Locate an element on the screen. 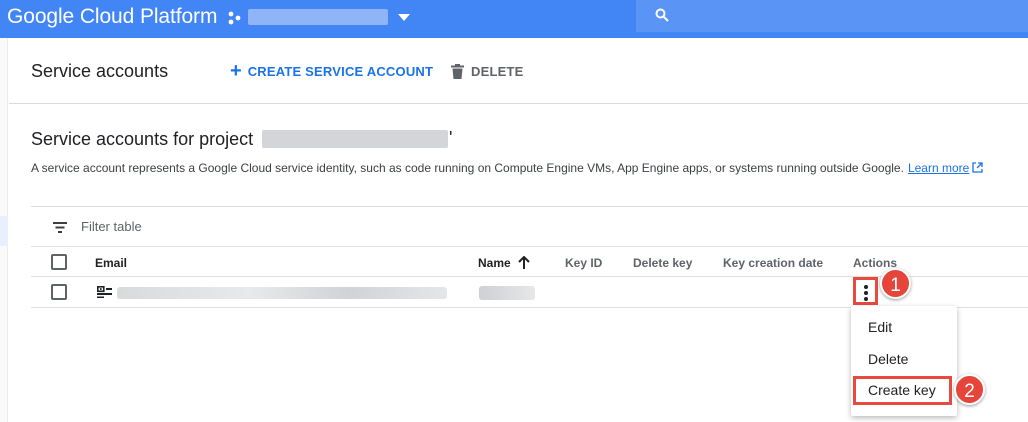  table-row is located at coordinates (529, 292).